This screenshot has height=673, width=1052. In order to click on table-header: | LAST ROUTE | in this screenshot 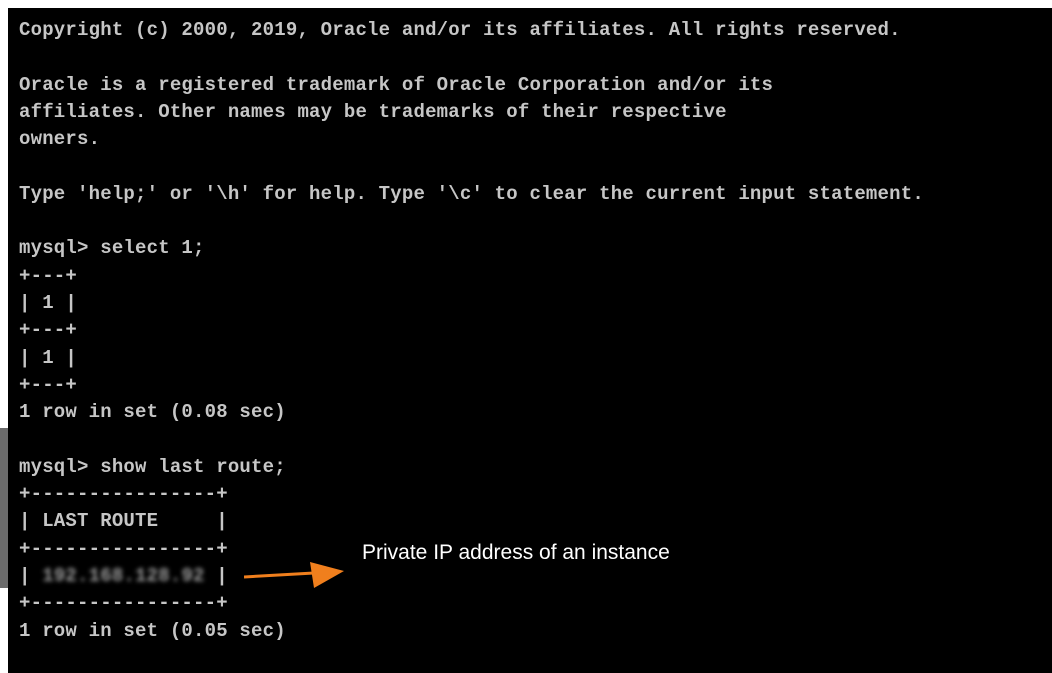, I will do `click(123, 521)`.